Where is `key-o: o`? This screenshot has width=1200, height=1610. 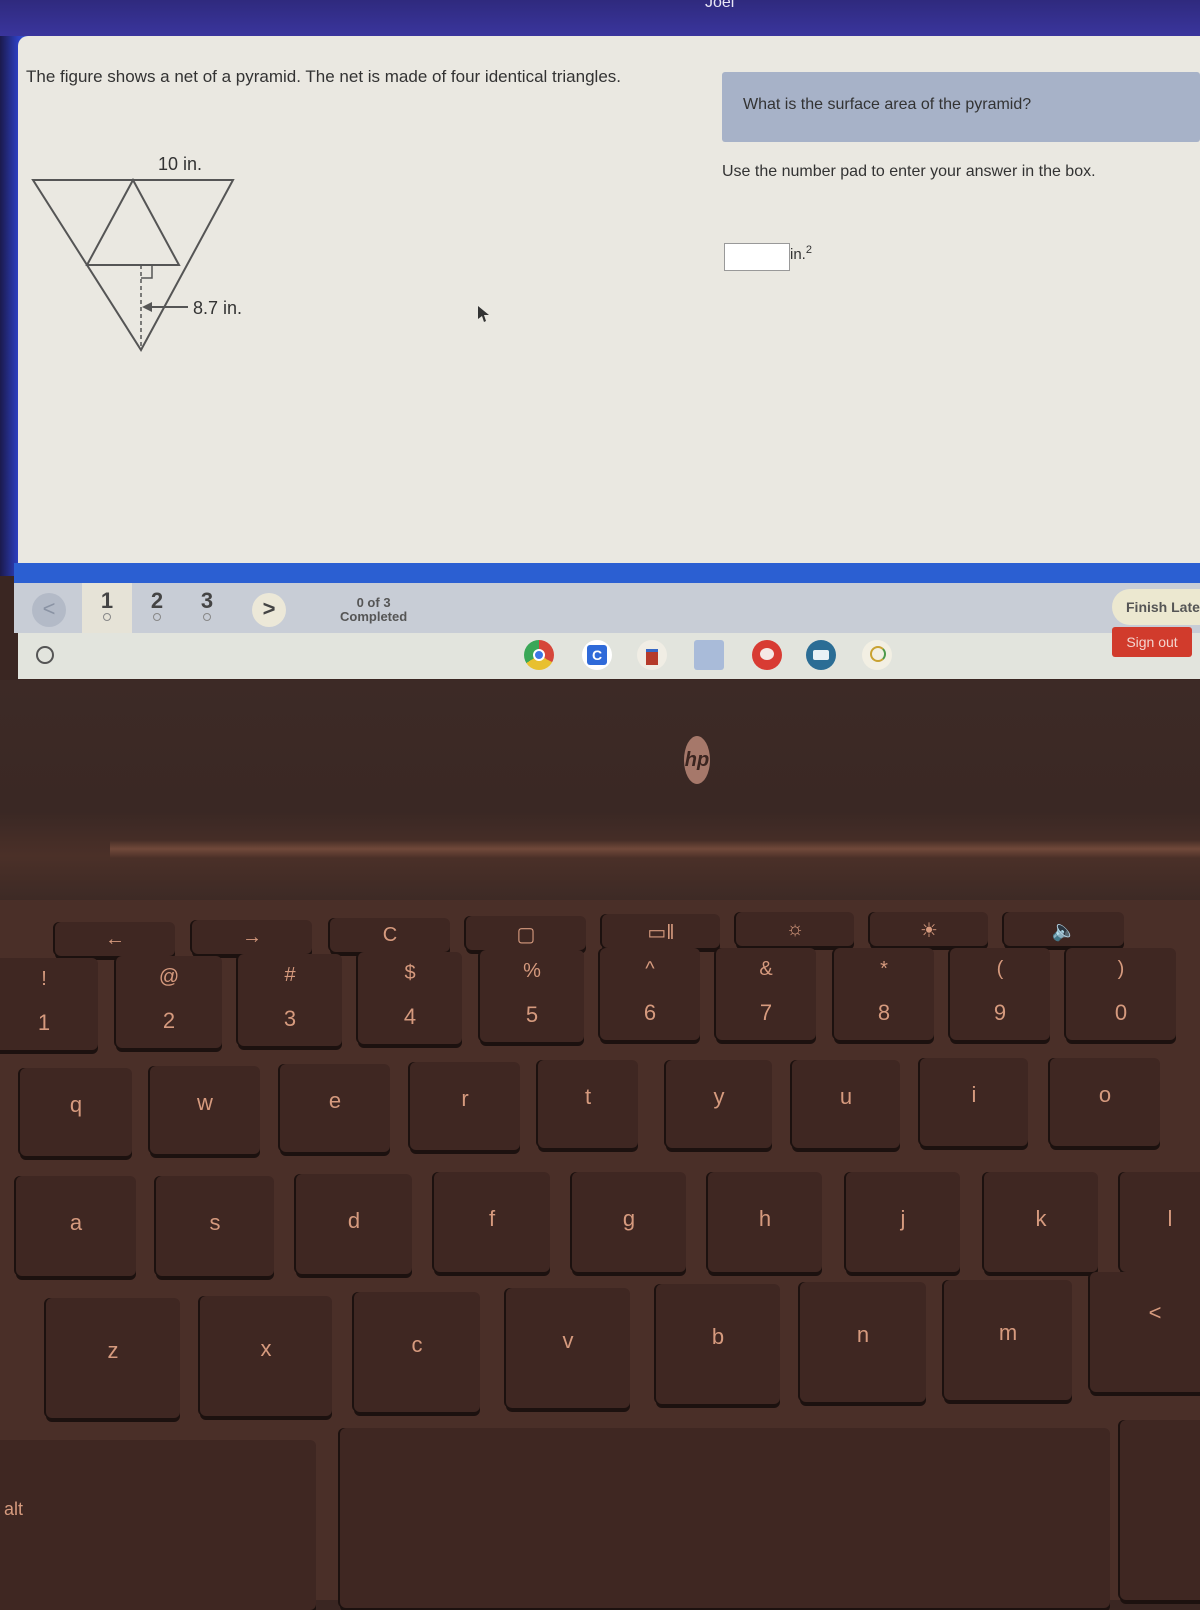
key-o: o is located at coordinates (1105, 1102).